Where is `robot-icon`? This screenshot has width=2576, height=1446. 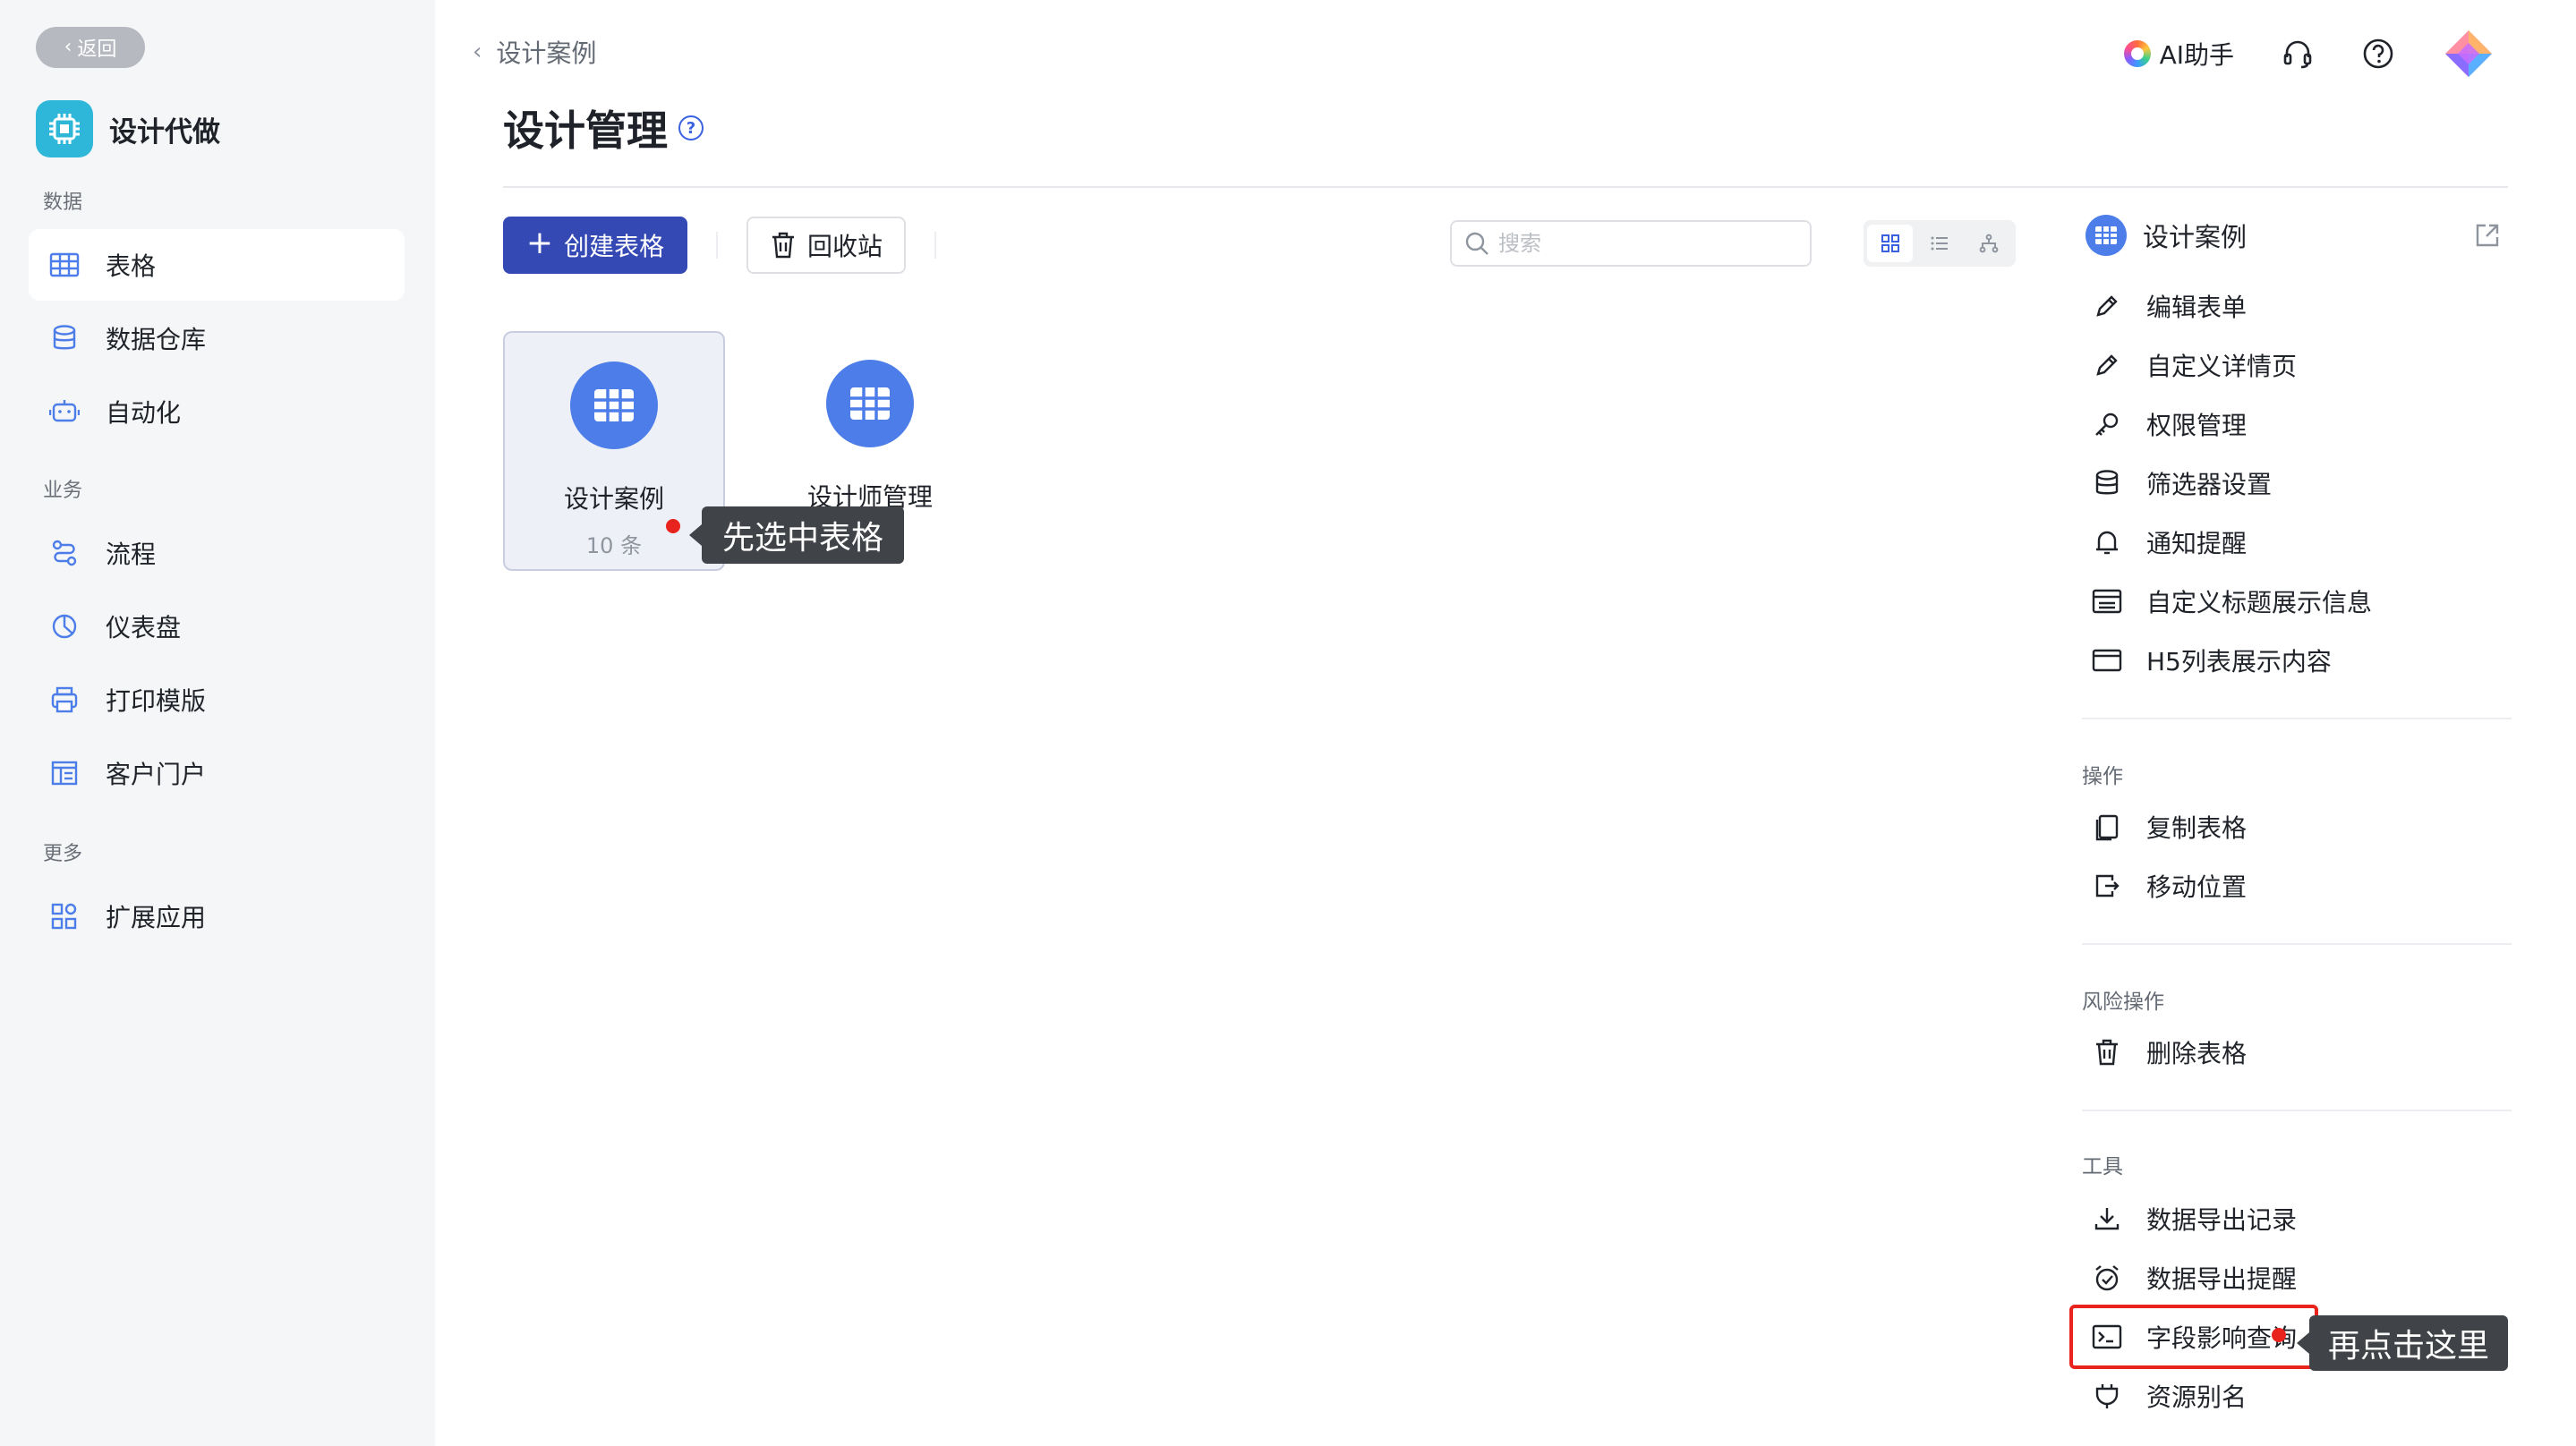
robot-icon is located at coordinates (64, 412).